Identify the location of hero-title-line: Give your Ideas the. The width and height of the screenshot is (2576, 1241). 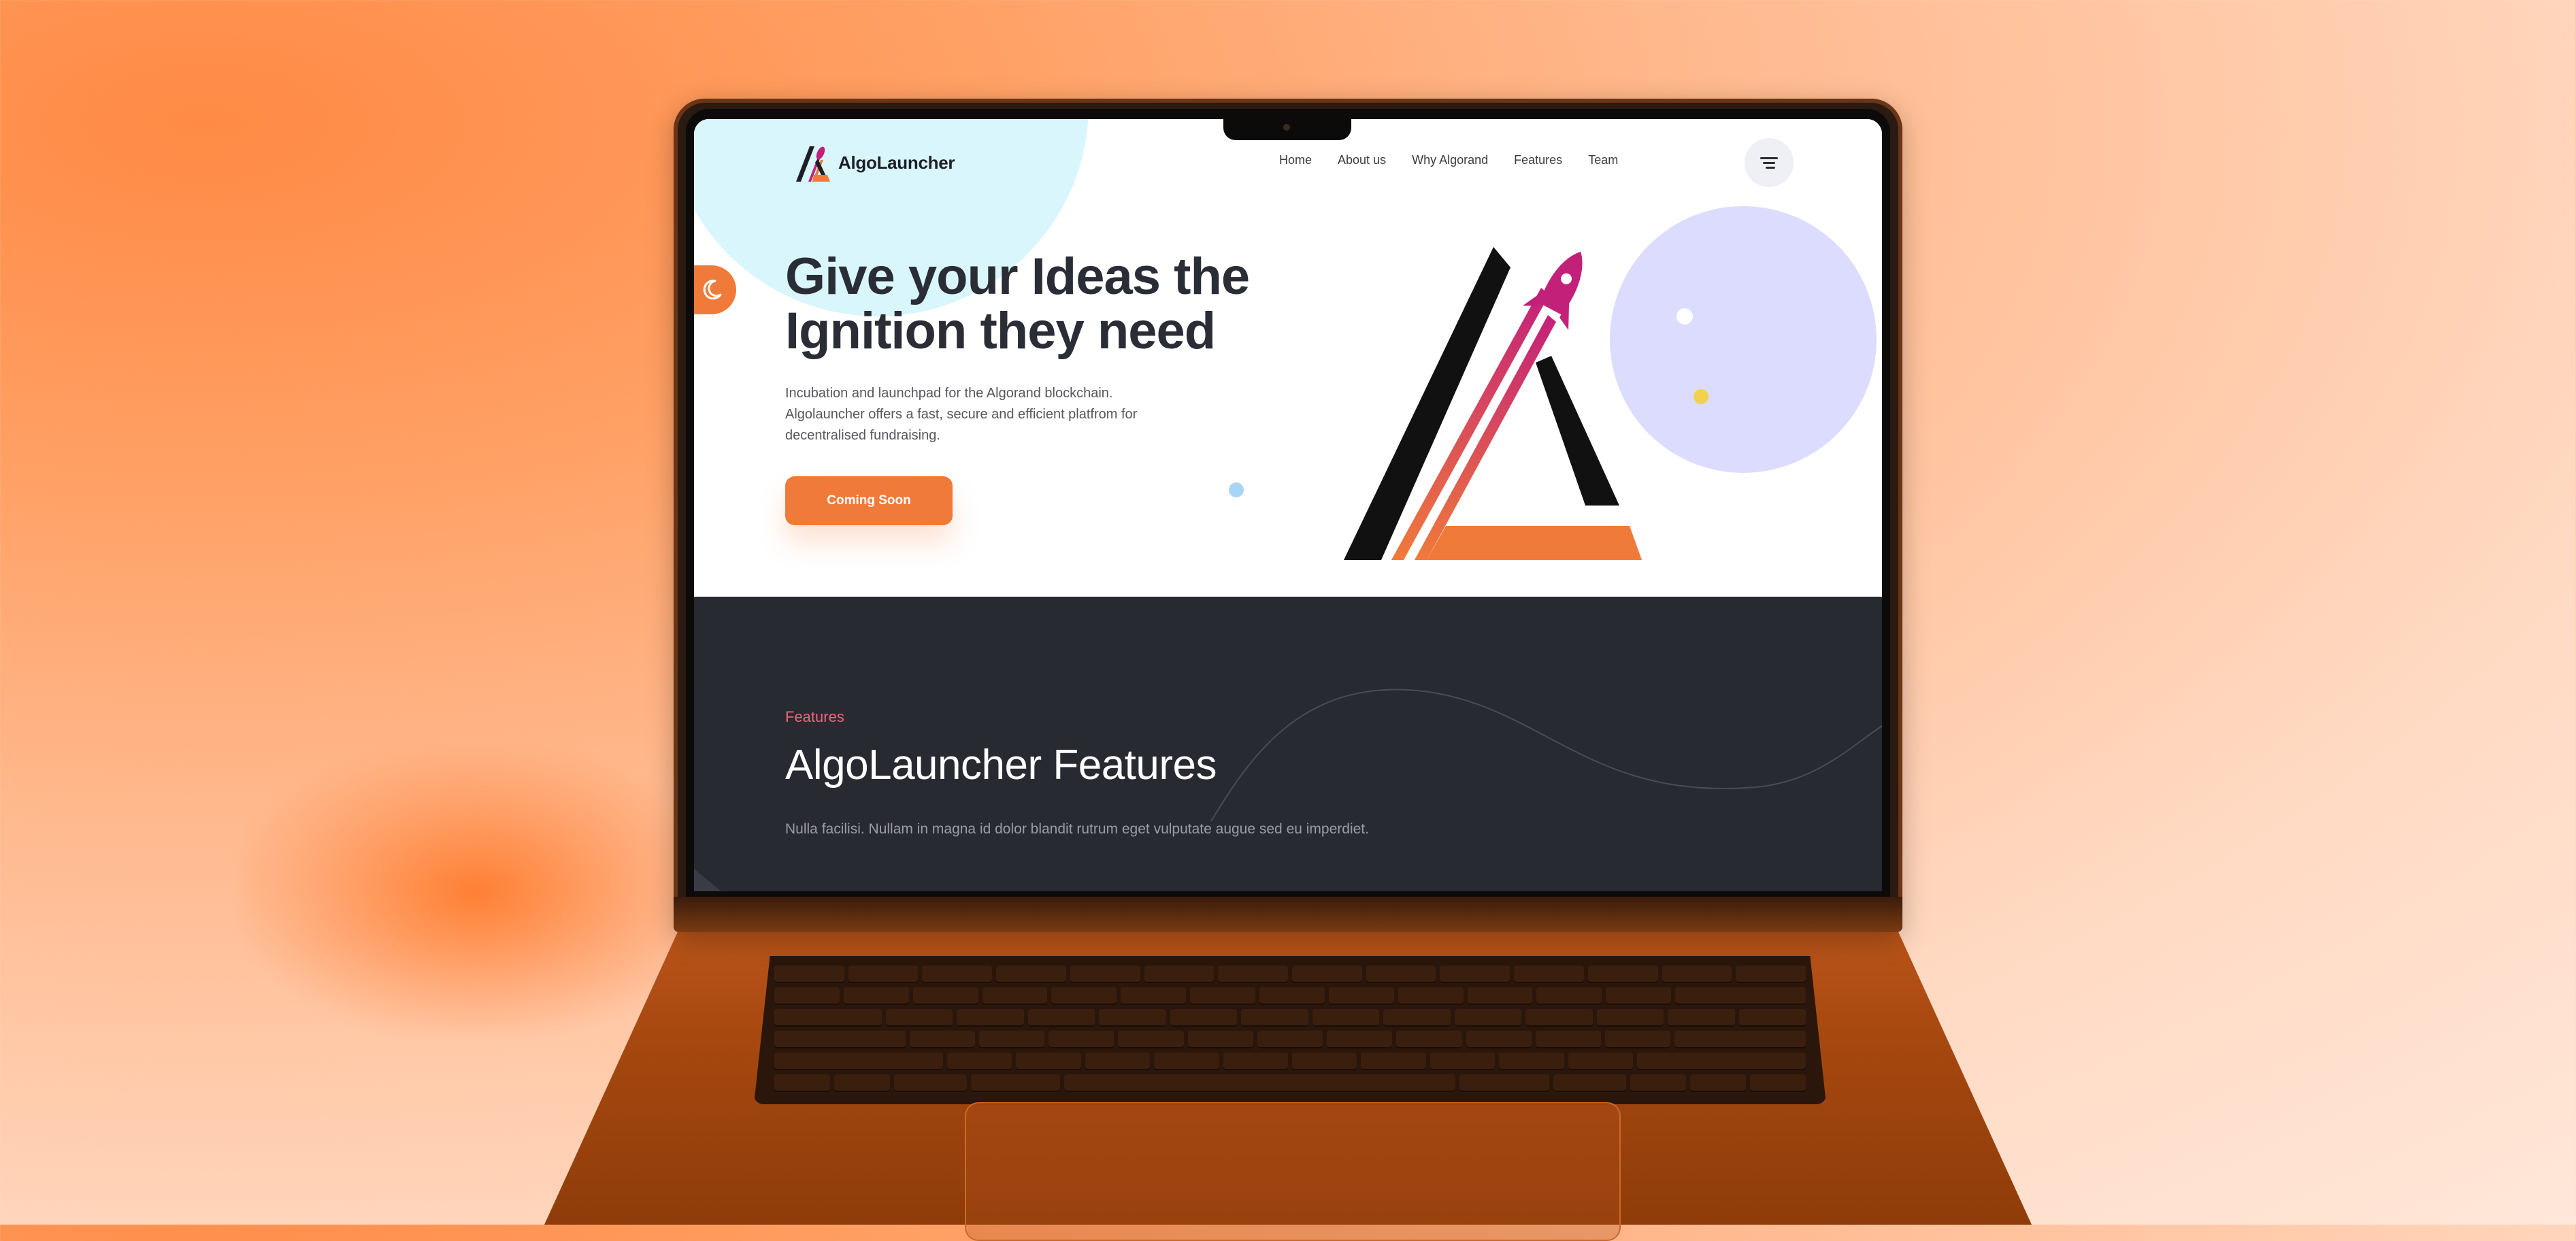
(1018, 276).